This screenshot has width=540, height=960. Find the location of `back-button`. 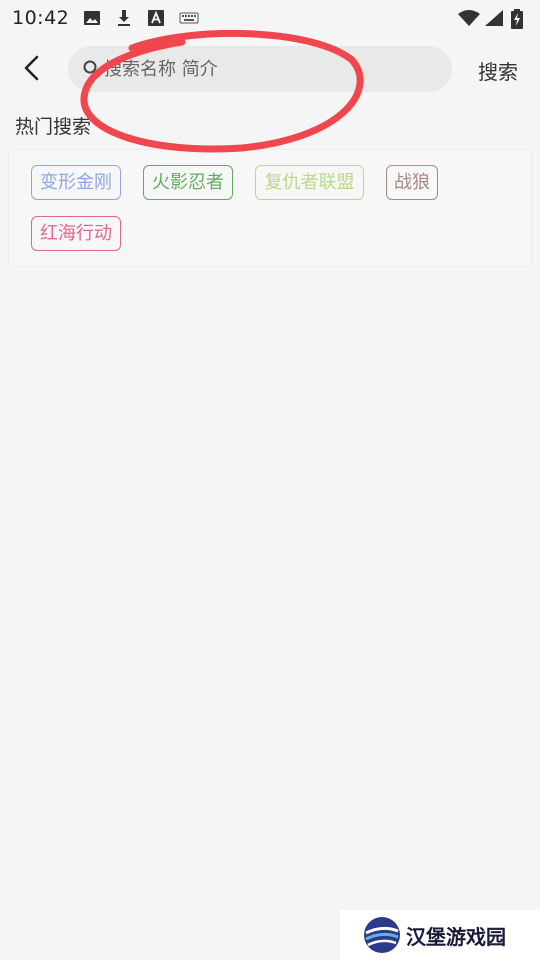

back-button is located at coordinates (32, 68).